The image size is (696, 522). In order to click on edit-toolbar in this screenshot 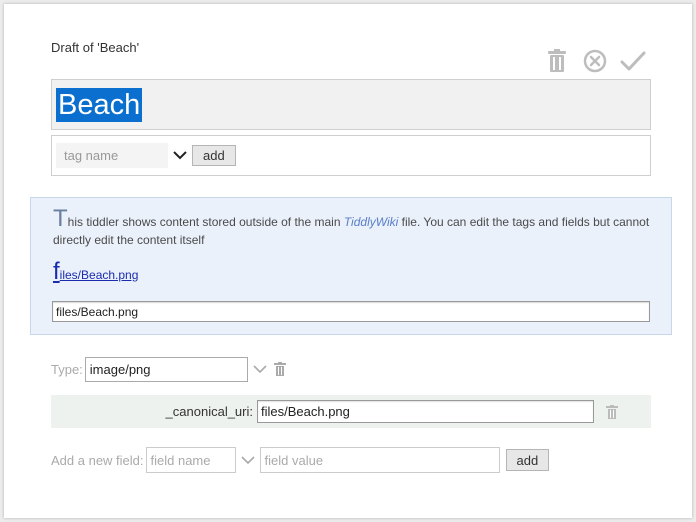, I will do `click(595, 61)`.